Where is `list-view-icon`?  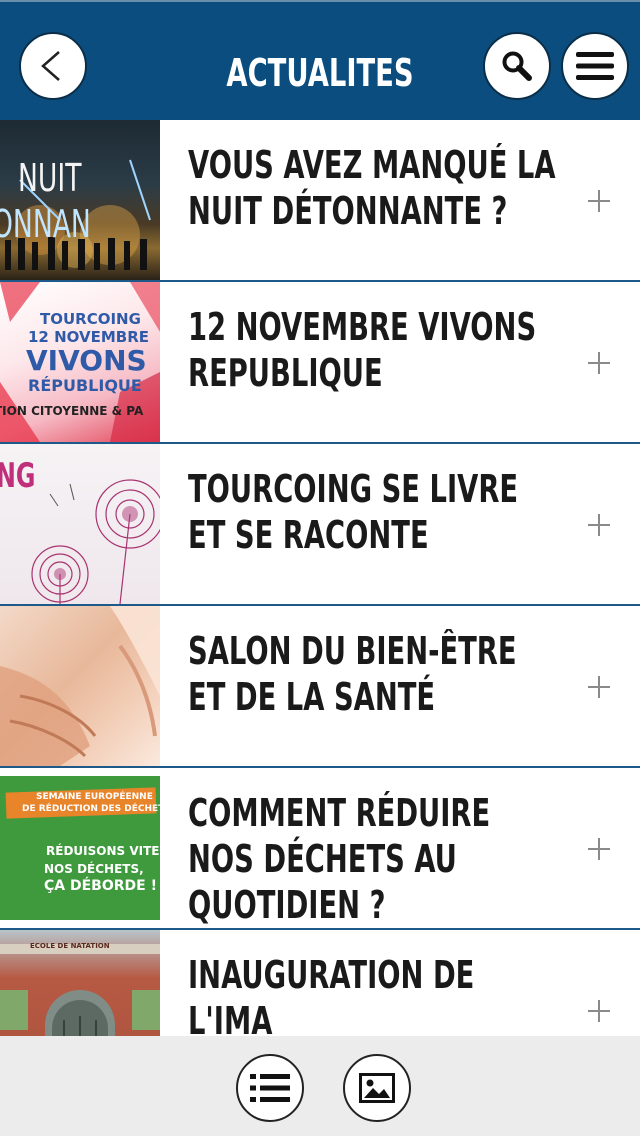
list-view-icon is located at coordinates (270, 1088).